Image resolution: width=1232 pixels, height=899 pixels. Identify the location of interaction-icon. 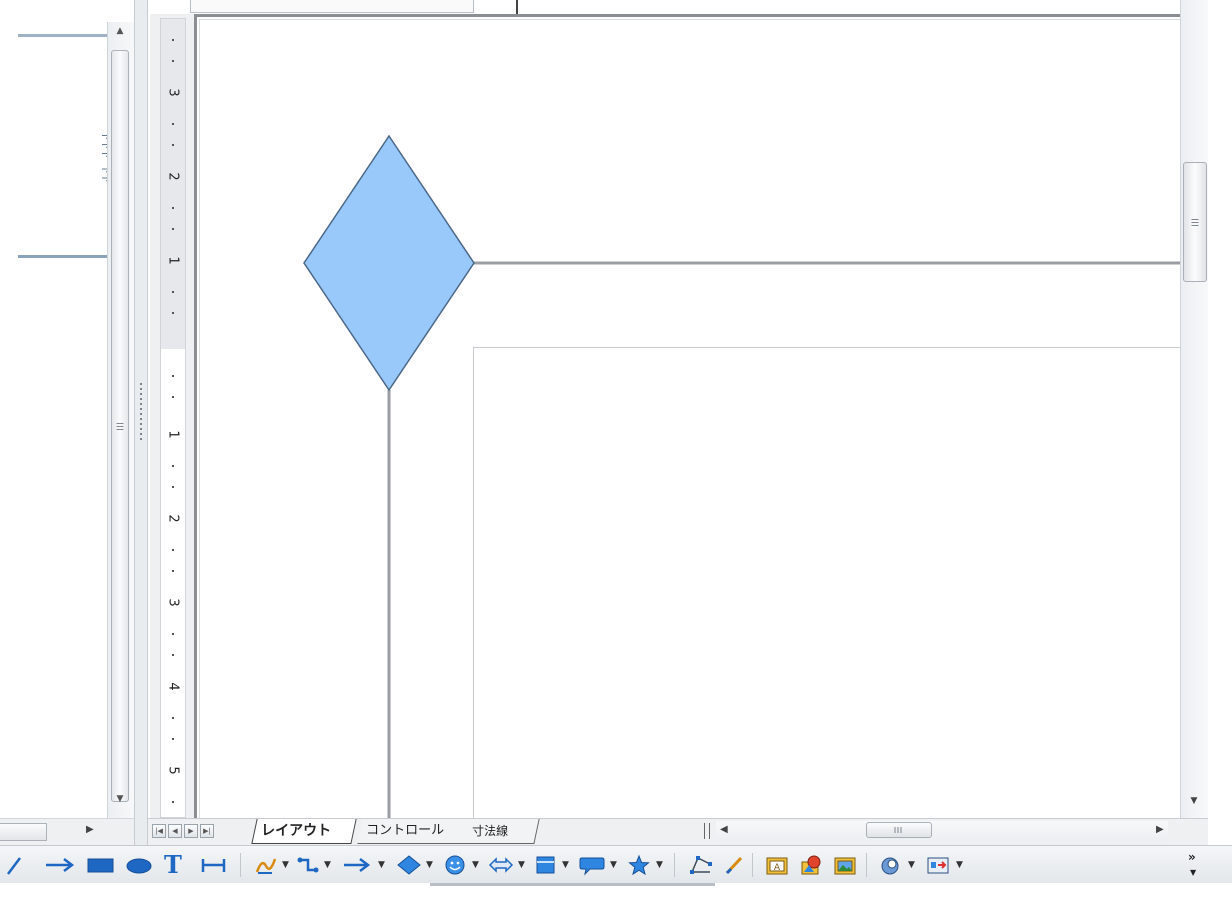
(938, 865).